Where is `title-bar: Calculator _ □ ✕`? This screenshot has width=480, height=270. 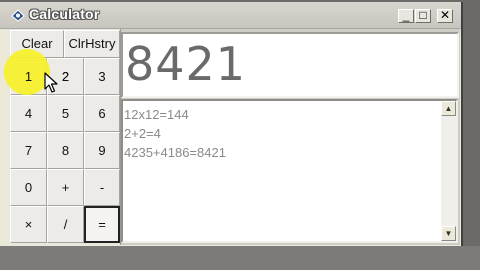
title-bar: Calculator _ □ ✕ is located at coordinates (230, 15).